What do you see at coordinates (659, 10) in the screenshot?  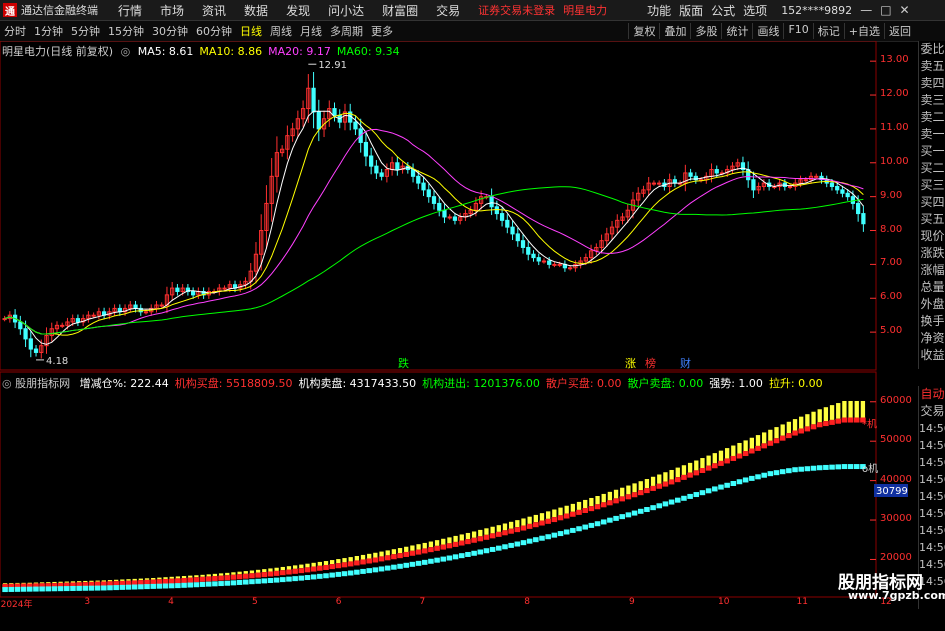 I see `right-menu-item-0: 功能` at bounding box center [659, 10].